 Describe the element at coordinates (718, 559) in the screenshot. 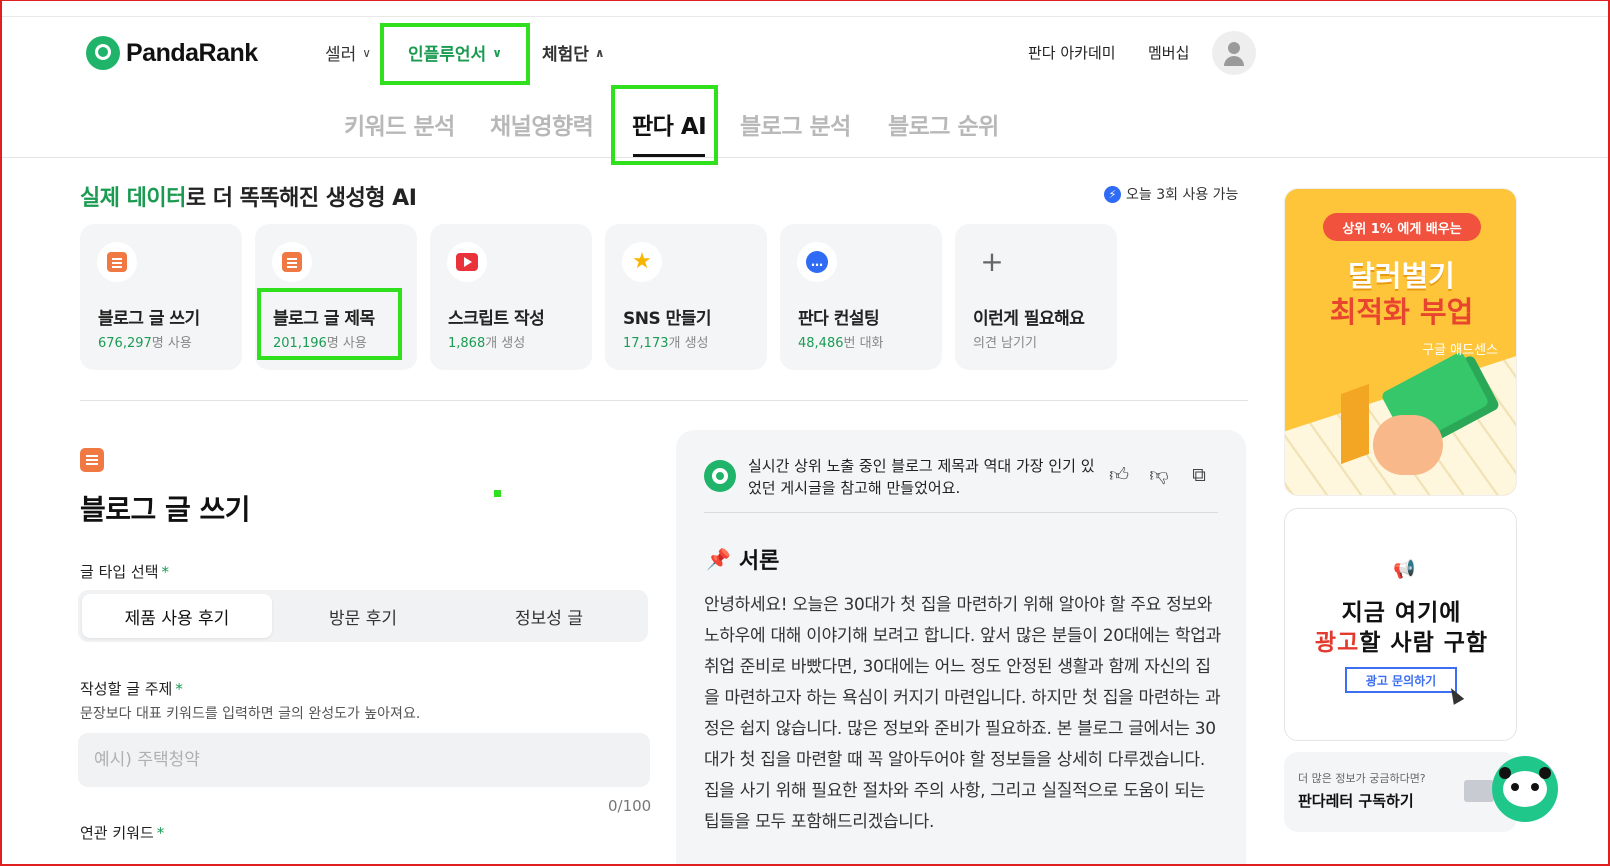

I see `pushpin-icon: 📌` at that location.